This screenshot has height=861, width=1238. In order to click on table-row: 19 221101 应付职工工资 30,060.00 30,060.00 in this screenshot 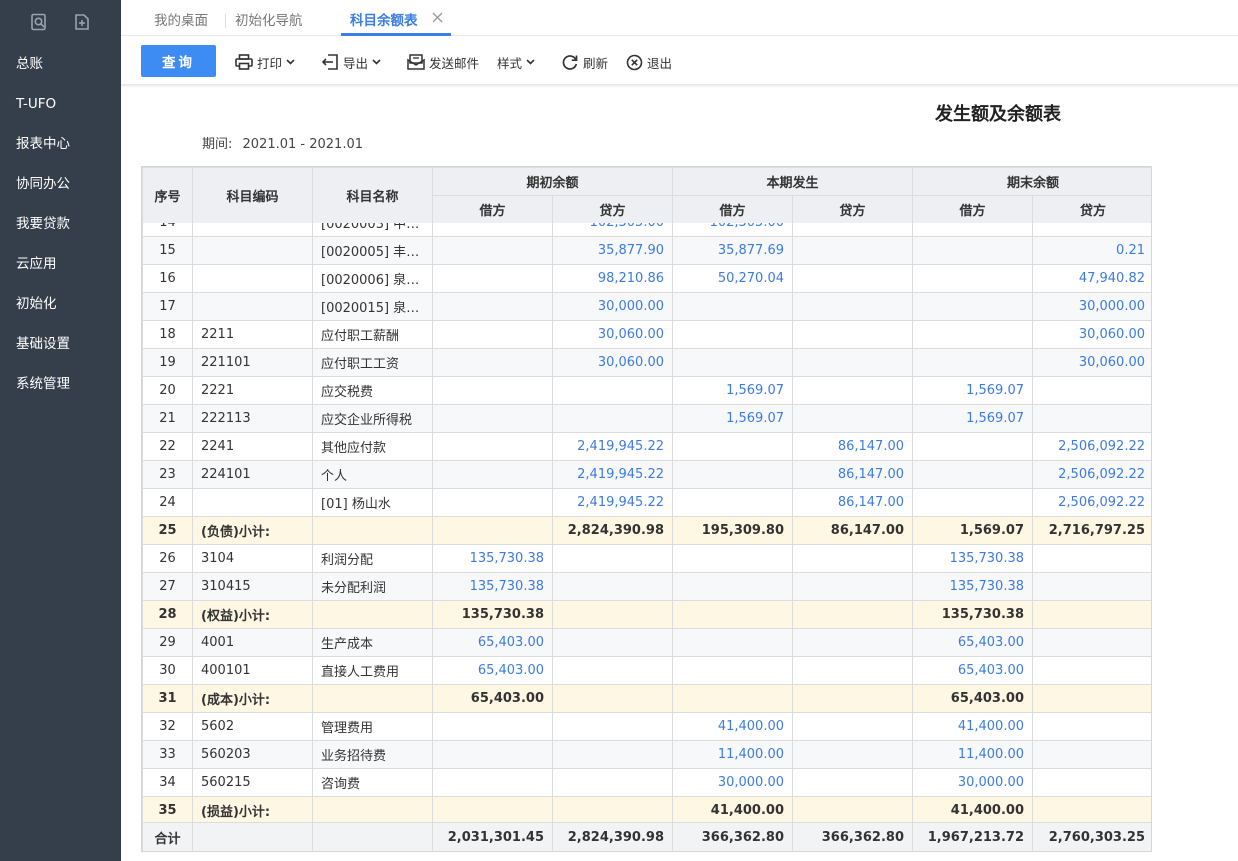, I will do `click(646, 362)`.